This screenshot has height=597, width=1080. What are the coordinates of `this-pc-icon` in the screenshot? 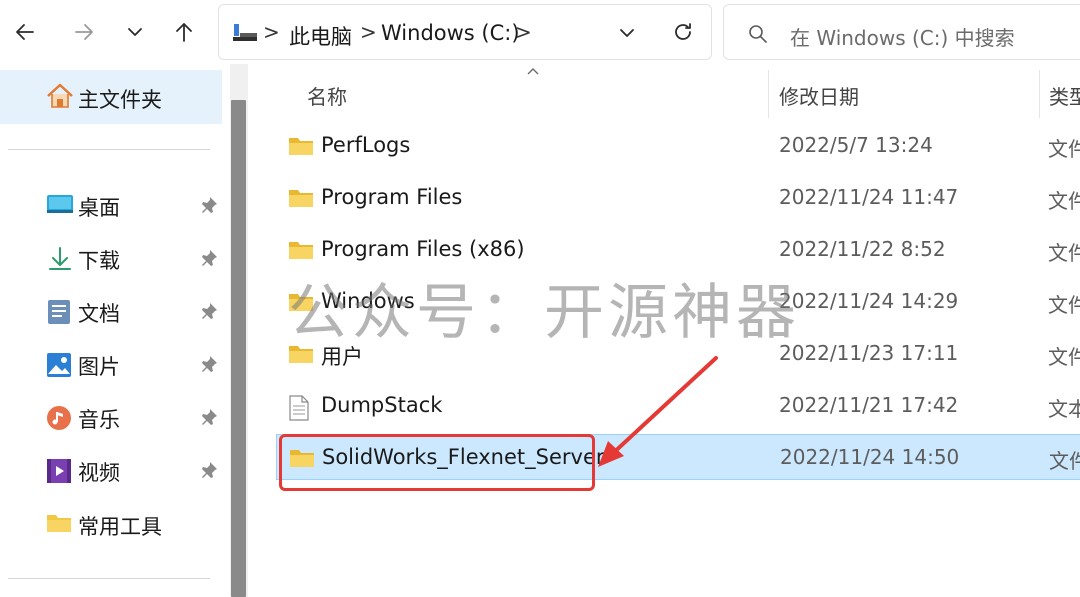 It's located at (245, 32).